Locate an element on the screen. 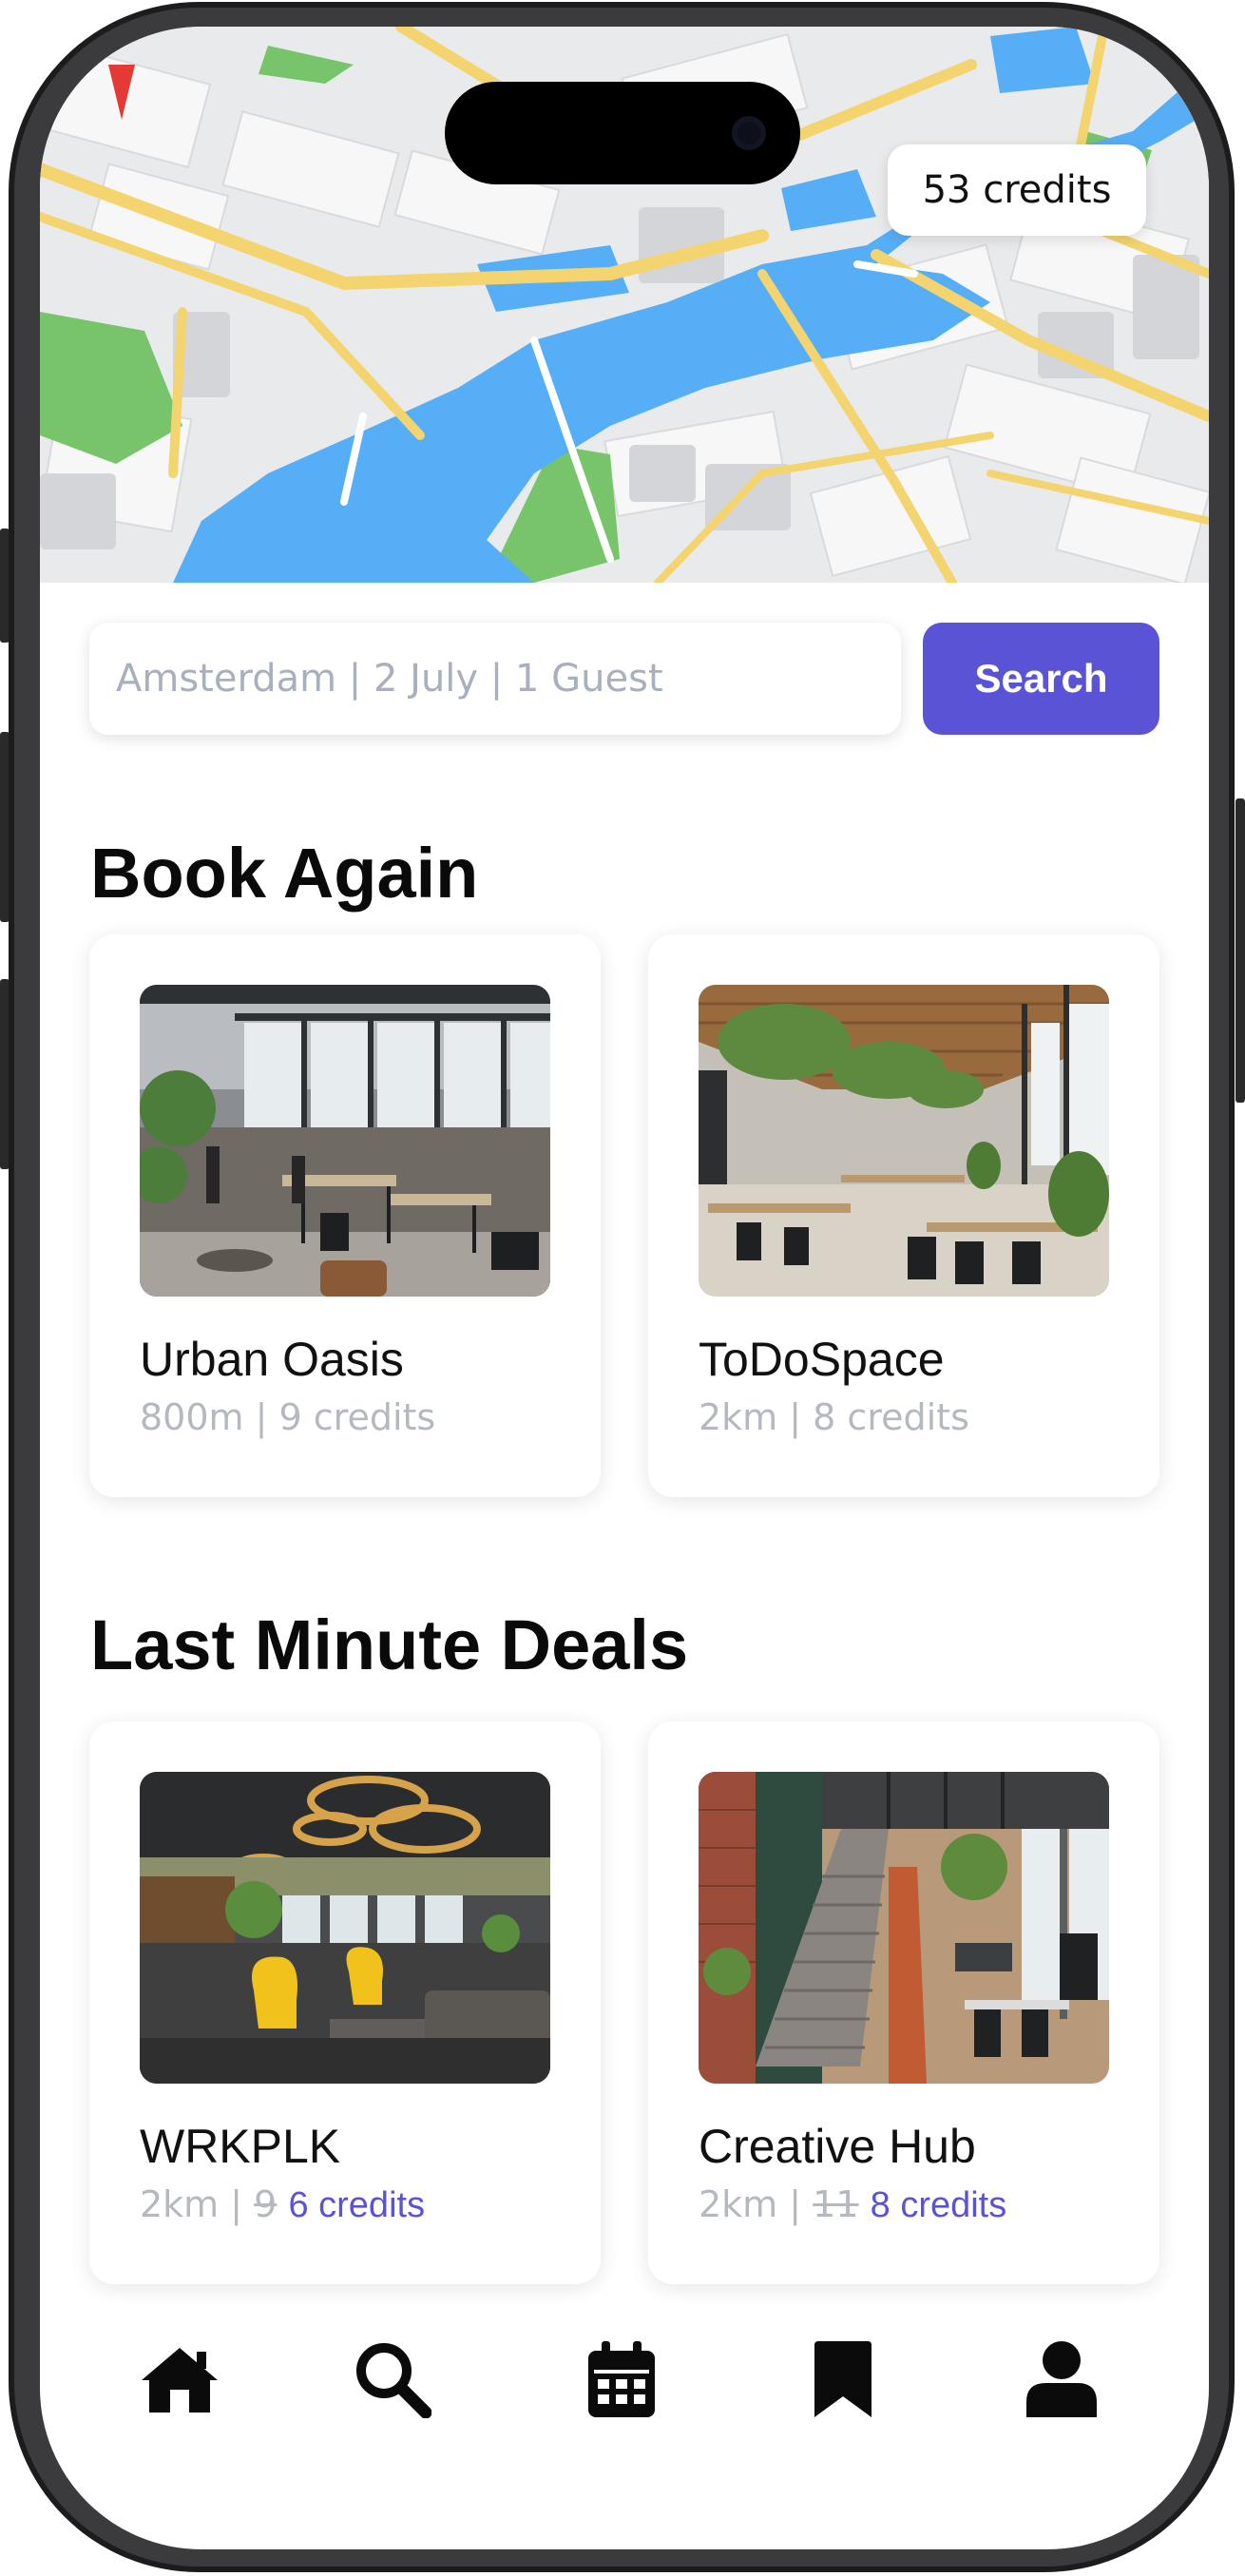 The width and height of the screenshot is (1245, 2576). tab-profile is located at coordinates (1061, 2380).